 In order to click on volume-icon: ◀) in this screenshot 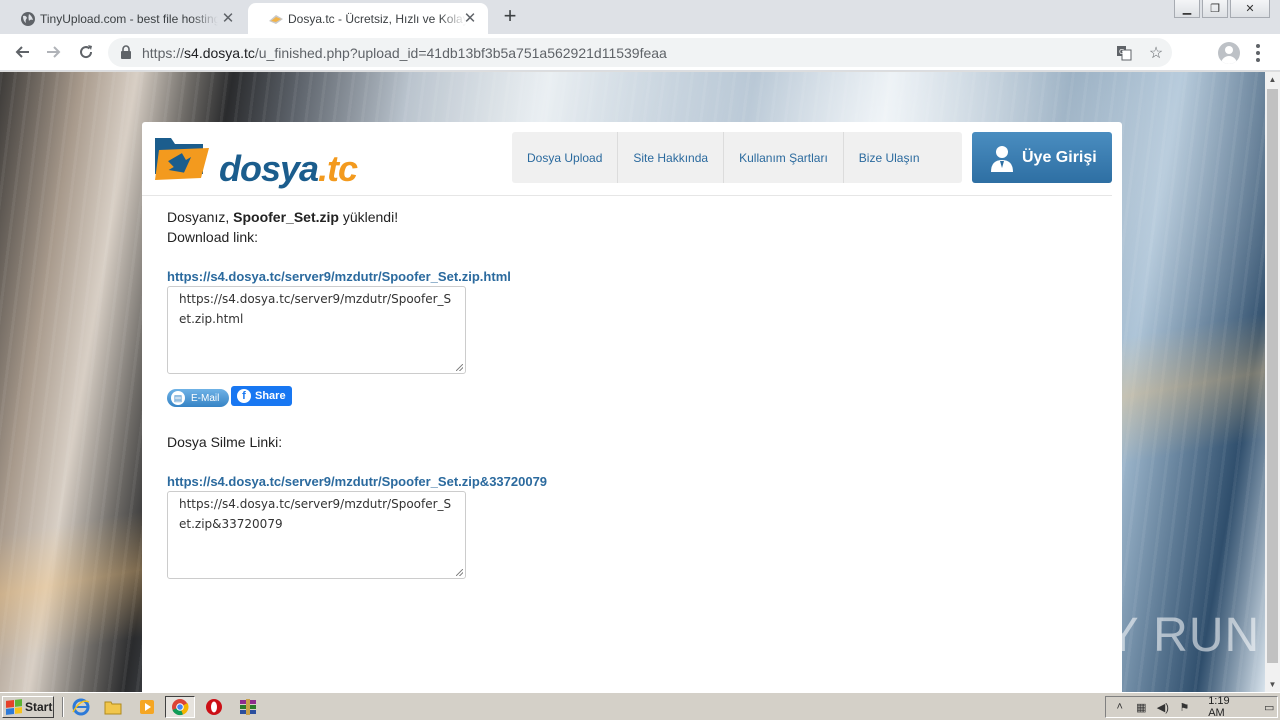, I will do `click(1163, 707)`.